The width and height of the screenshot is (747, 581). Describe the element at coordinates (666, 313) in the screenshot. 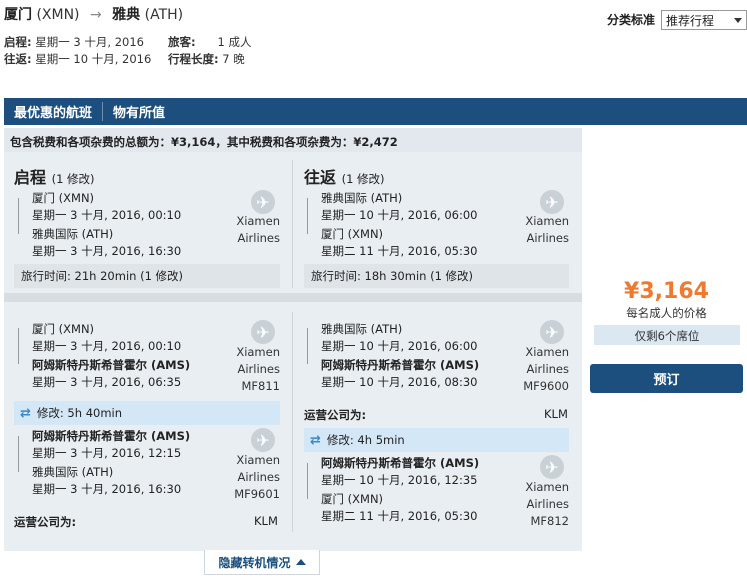

I see `price-per-adult: 每名成人的价格` at that location.